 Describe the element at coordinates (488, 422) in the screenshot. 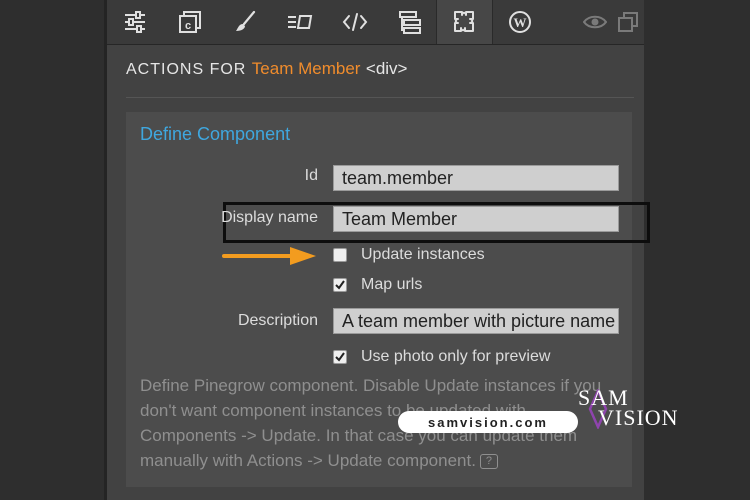

I see `watermark-url: samvision.com` at that location.